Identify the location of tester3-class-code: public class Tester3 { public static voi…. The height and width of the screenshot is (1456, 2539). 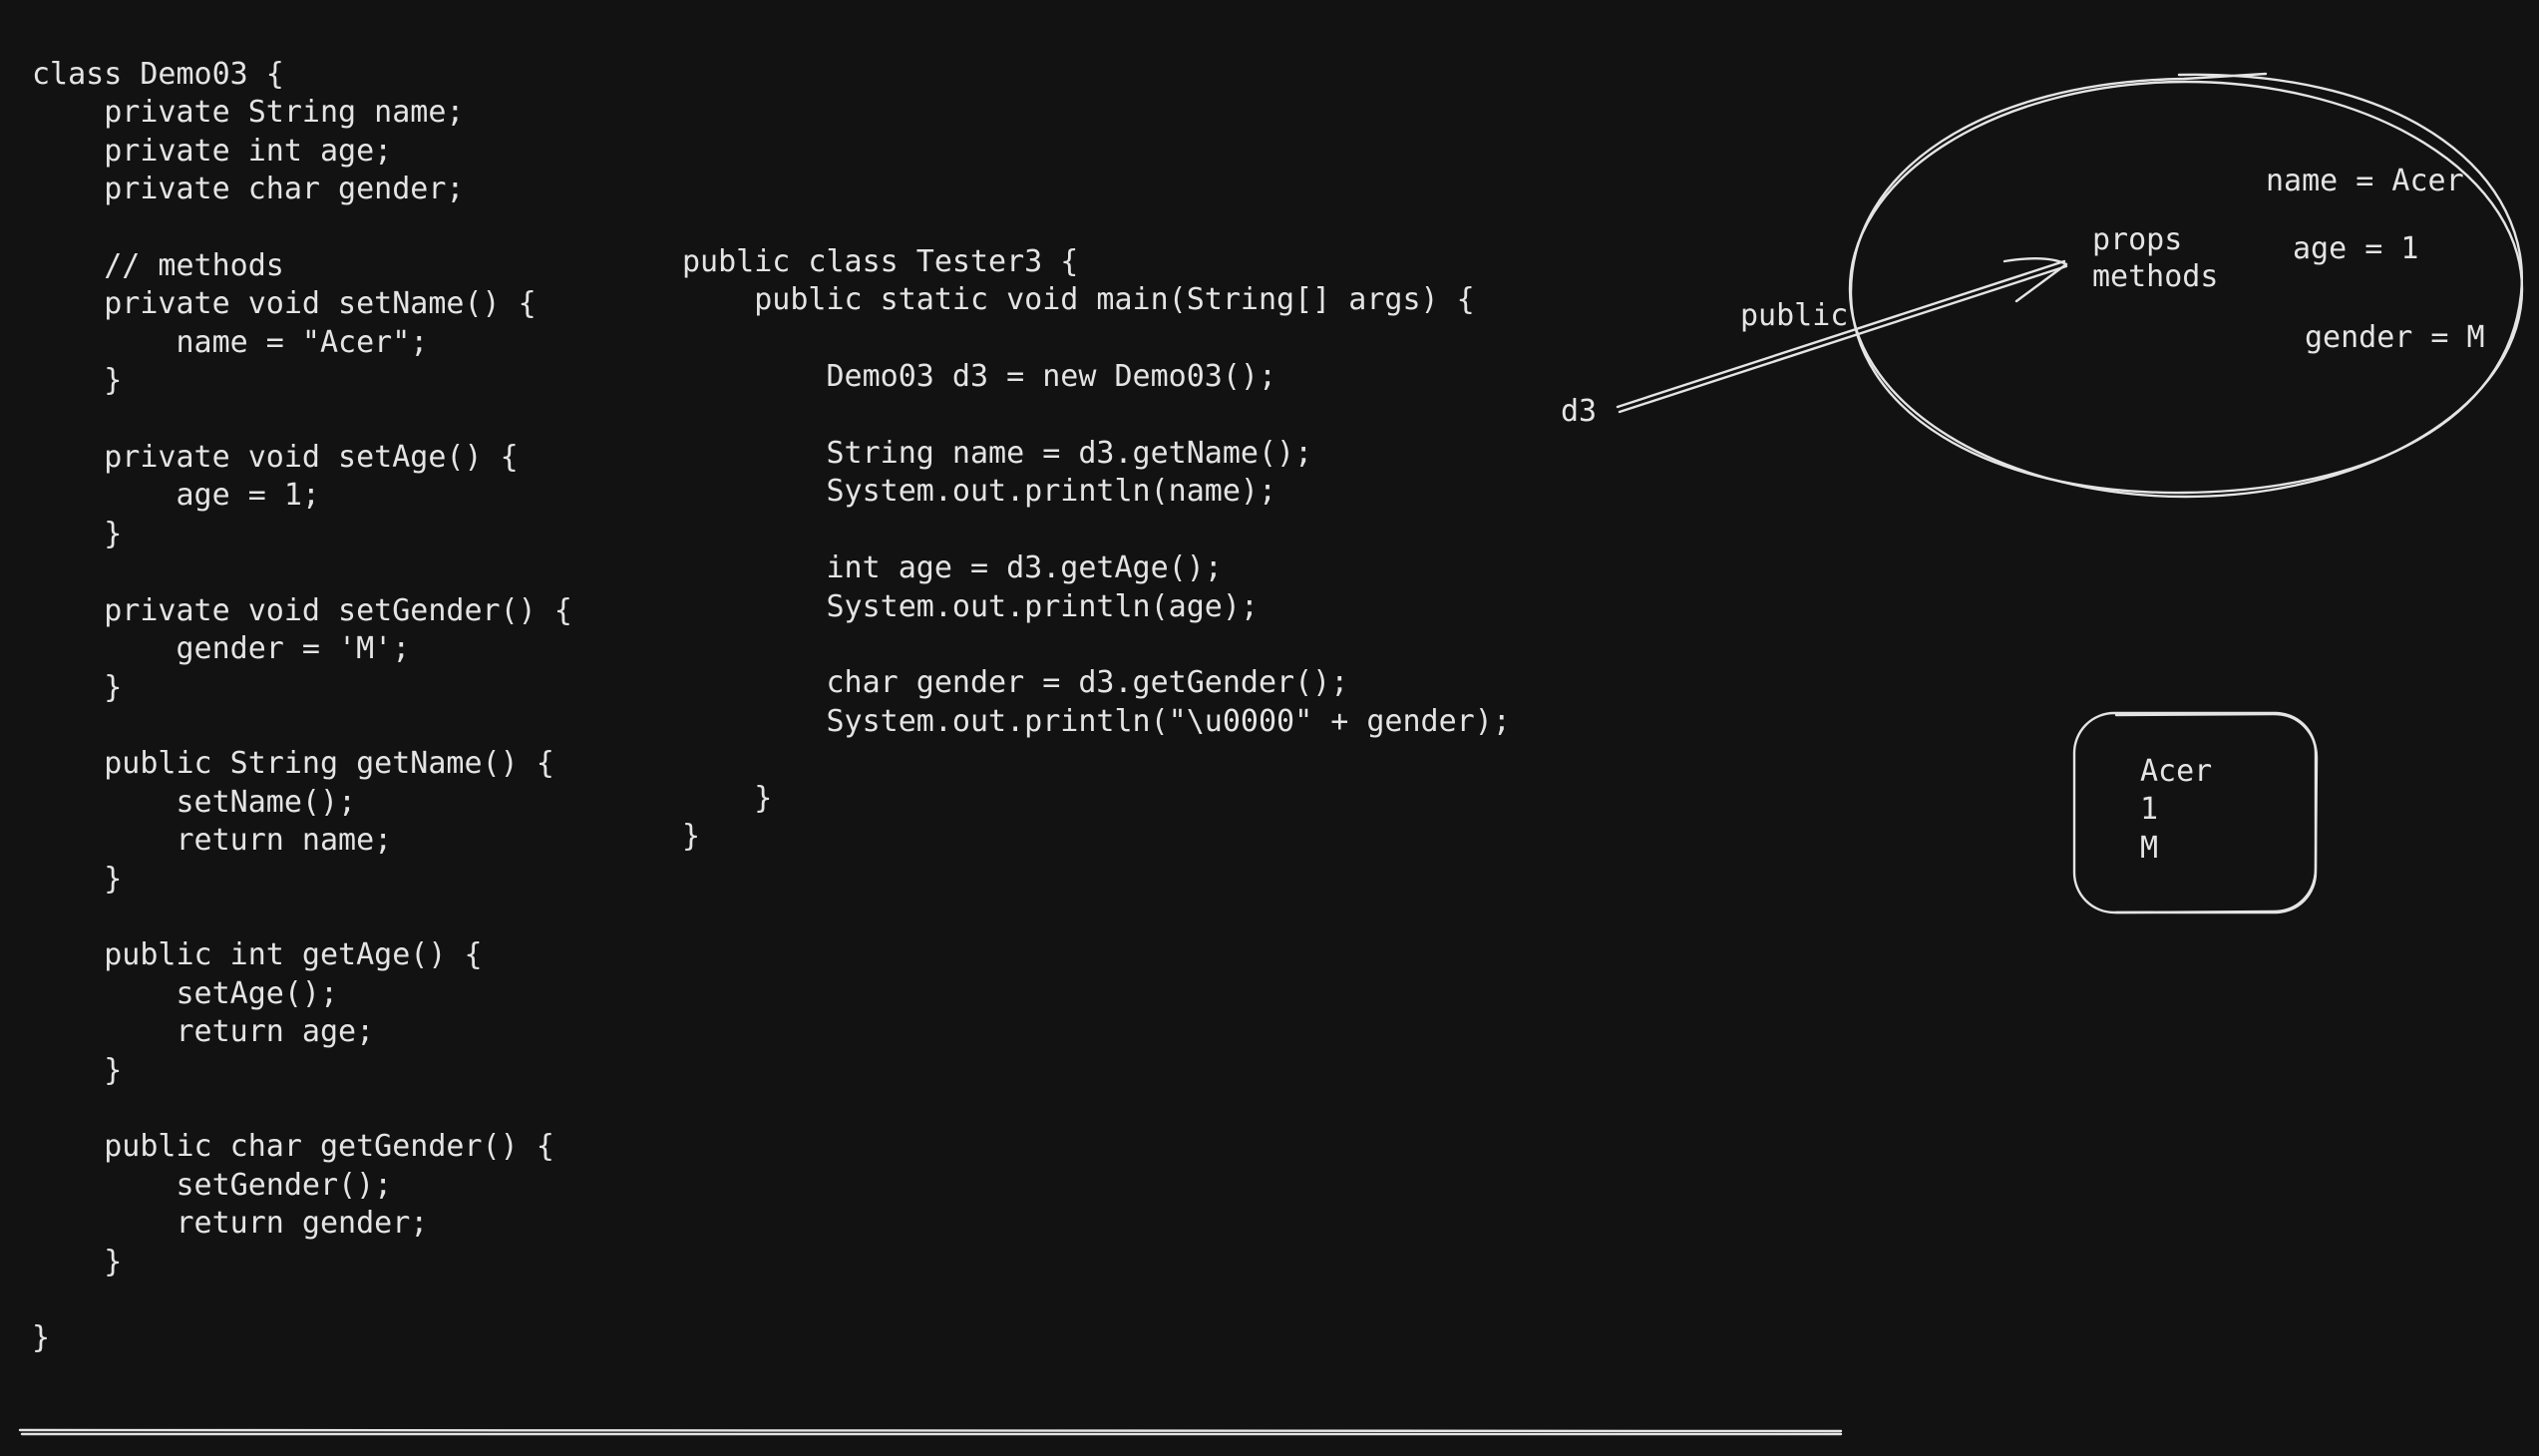
(1096, 550).